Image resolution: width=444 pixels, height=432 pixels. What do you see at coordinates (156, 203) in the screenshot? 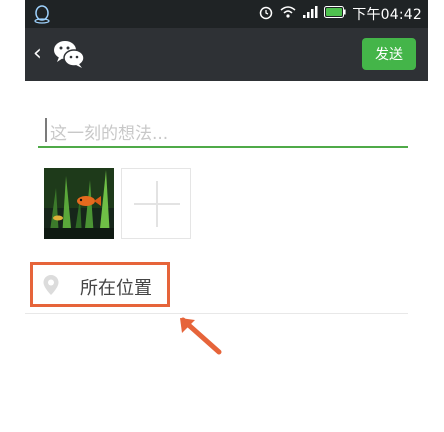
I see `add-photo-button` at bounding box center [156, 203].